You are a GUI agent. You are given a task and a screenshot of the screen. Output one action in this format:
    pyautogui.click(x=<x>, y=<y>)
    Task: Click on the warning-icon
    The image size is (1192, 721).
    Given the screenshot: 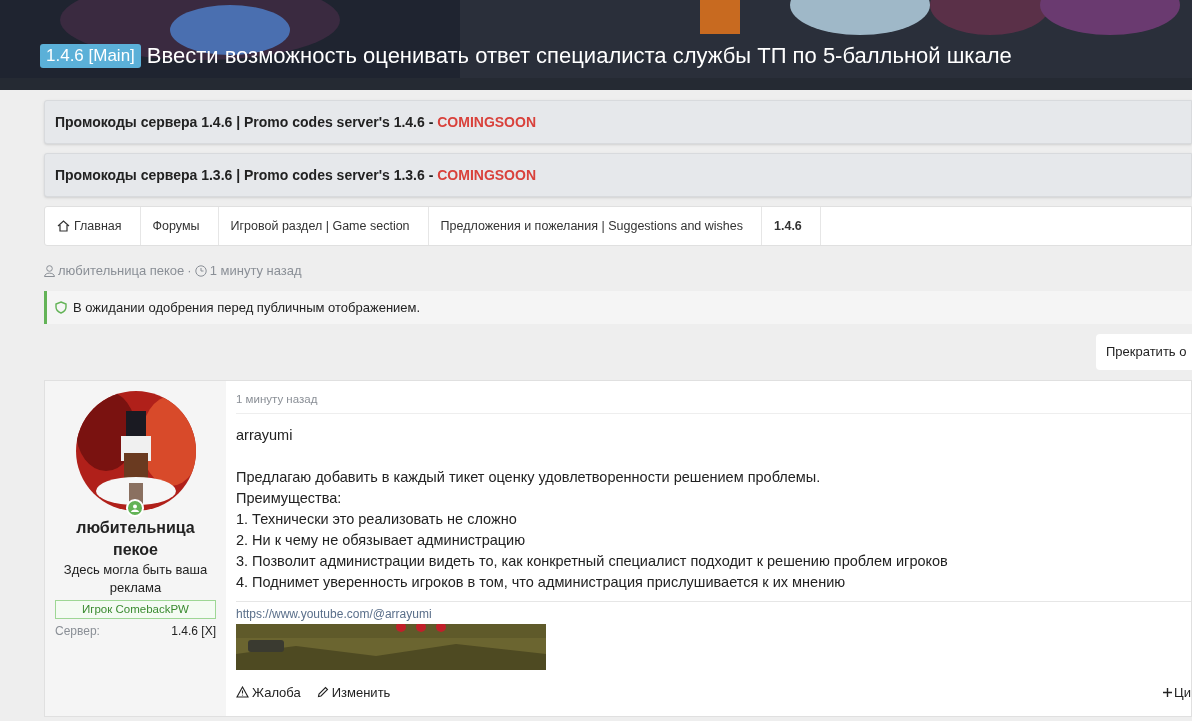 What is the action you would take?
    pyautogui.click(x=242, y=692)
    